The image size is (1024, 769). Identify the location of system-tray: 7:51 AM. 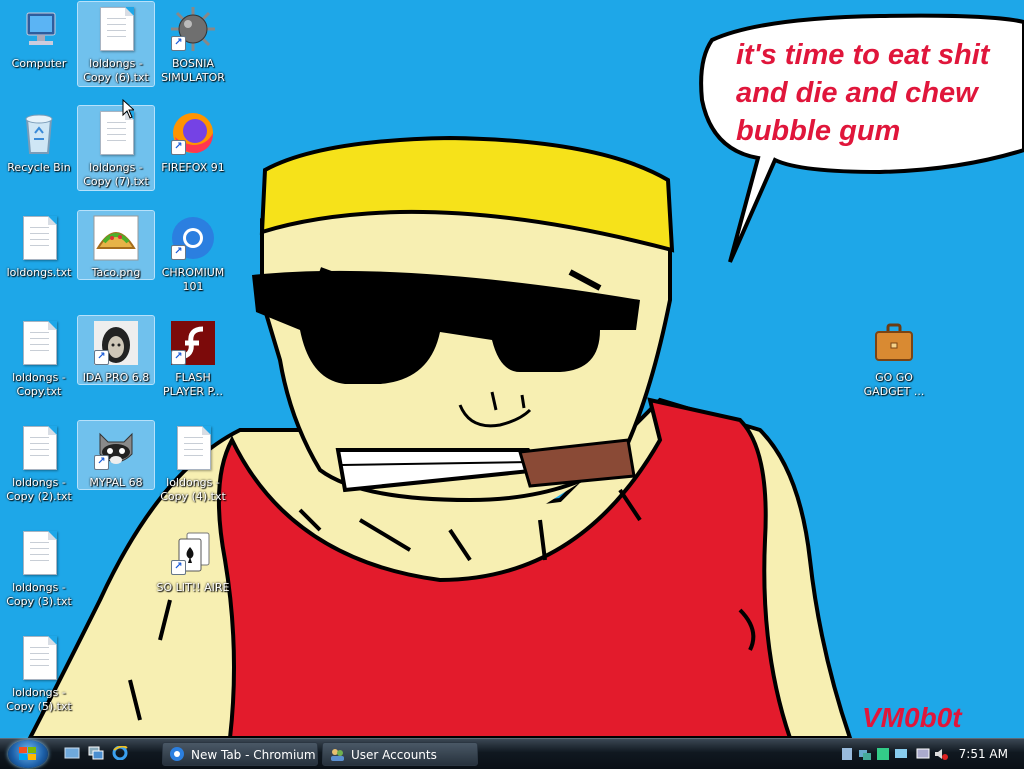
(926, 754).